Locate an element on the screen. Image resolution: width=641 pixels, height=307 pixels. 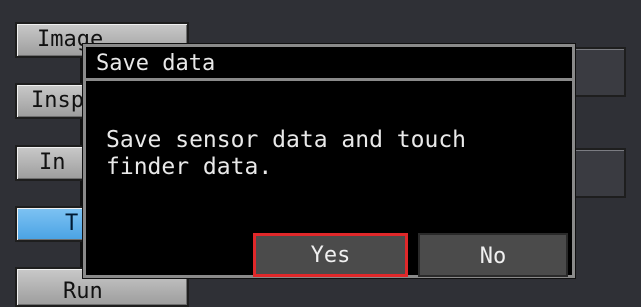
dialog-message: Save sensor data and touch finder data. is located at coordinates (286, 153).